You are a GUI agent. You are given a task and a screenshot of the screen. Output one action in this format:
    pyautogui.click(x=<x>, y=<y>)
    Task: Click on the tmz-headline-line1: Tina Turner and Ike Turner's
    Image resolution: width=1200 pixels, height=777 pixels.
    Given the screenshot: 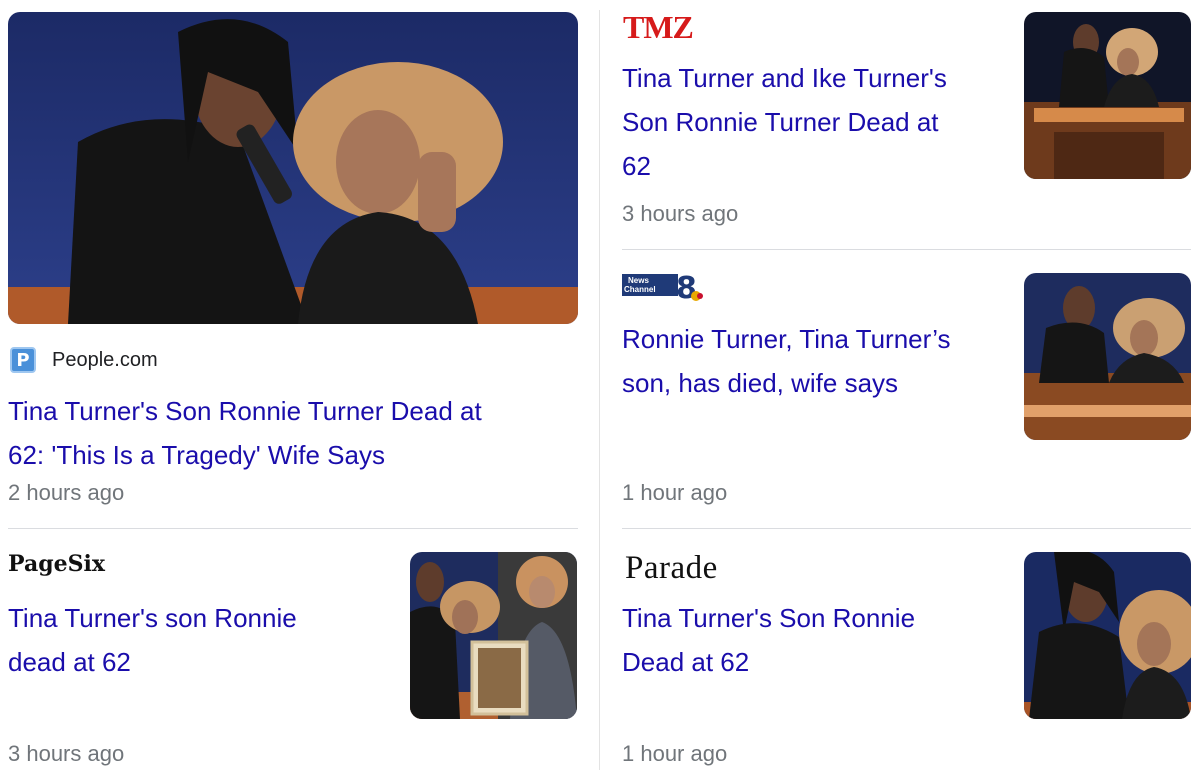 What is the action you would take?
    pyautogui.click(x=784, y=78)
    